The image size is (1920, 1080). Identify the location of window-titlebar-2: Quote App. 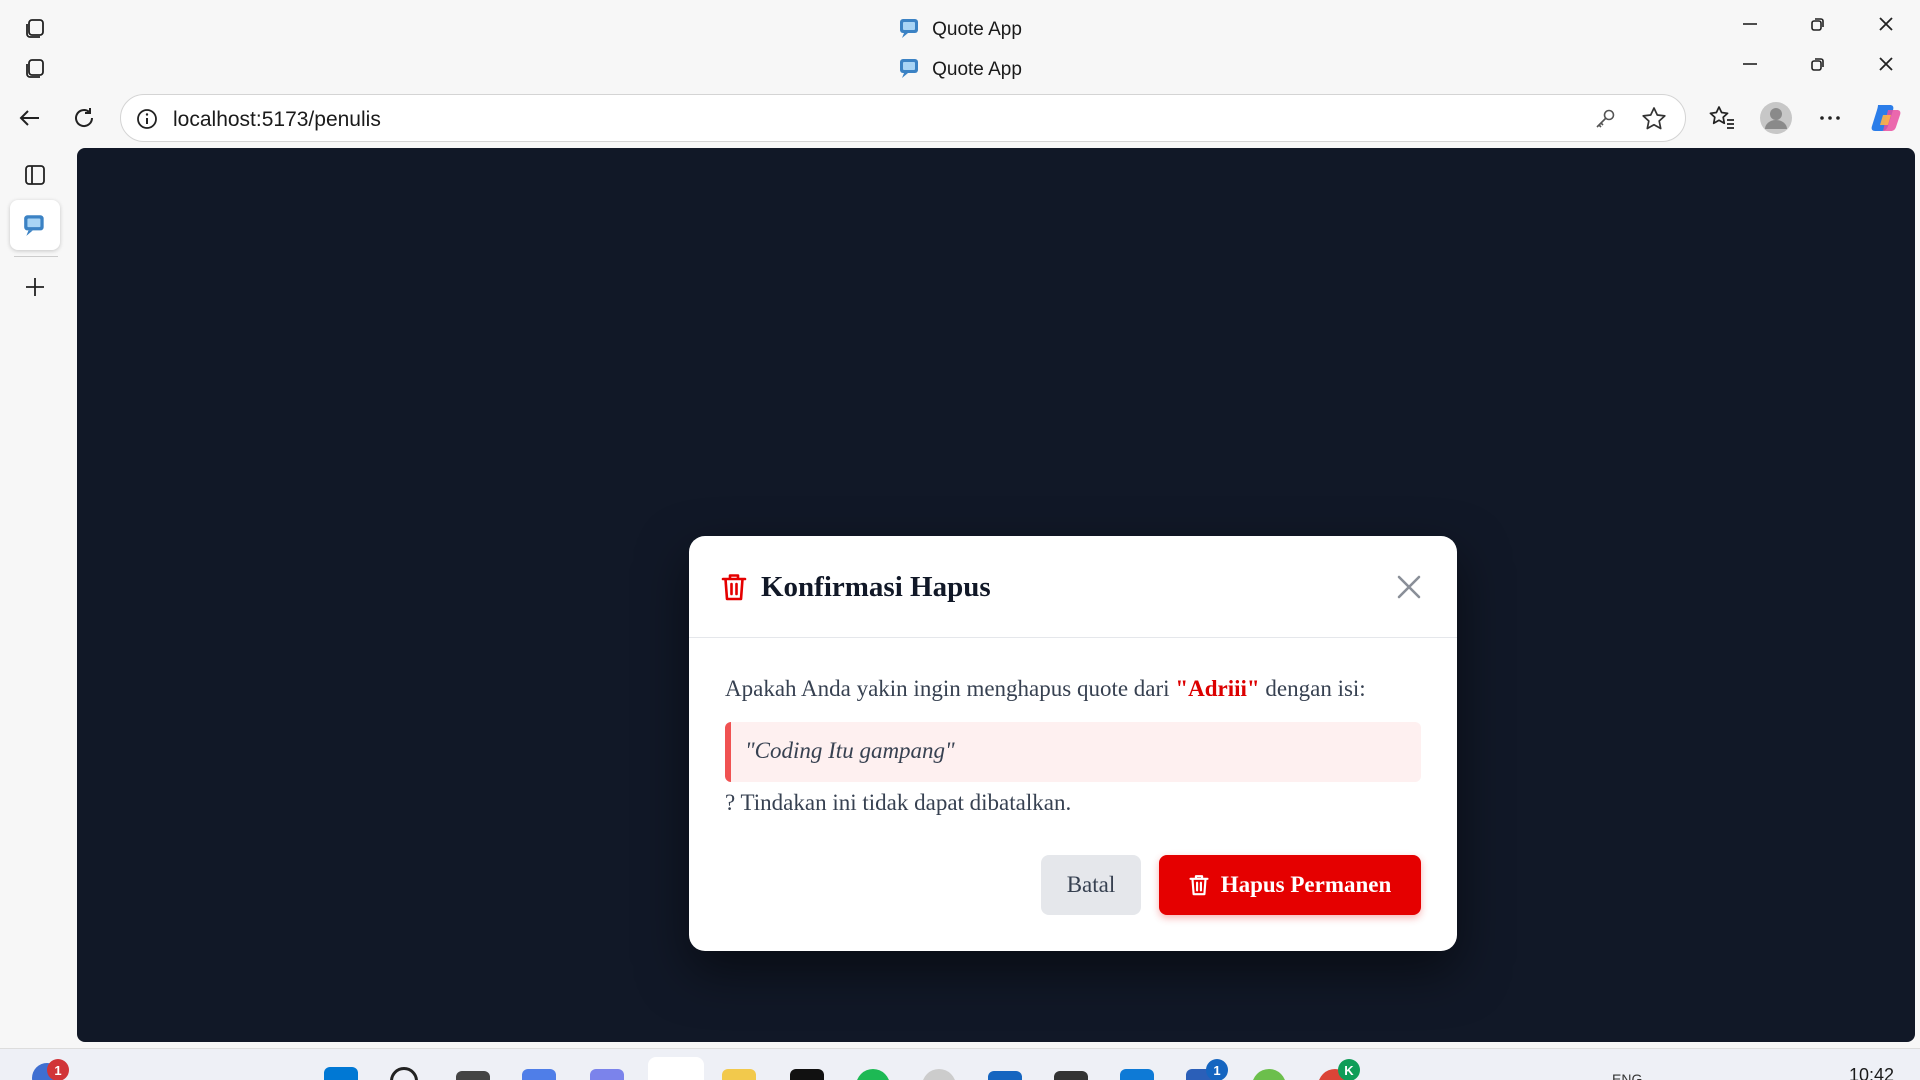
(960, 64).